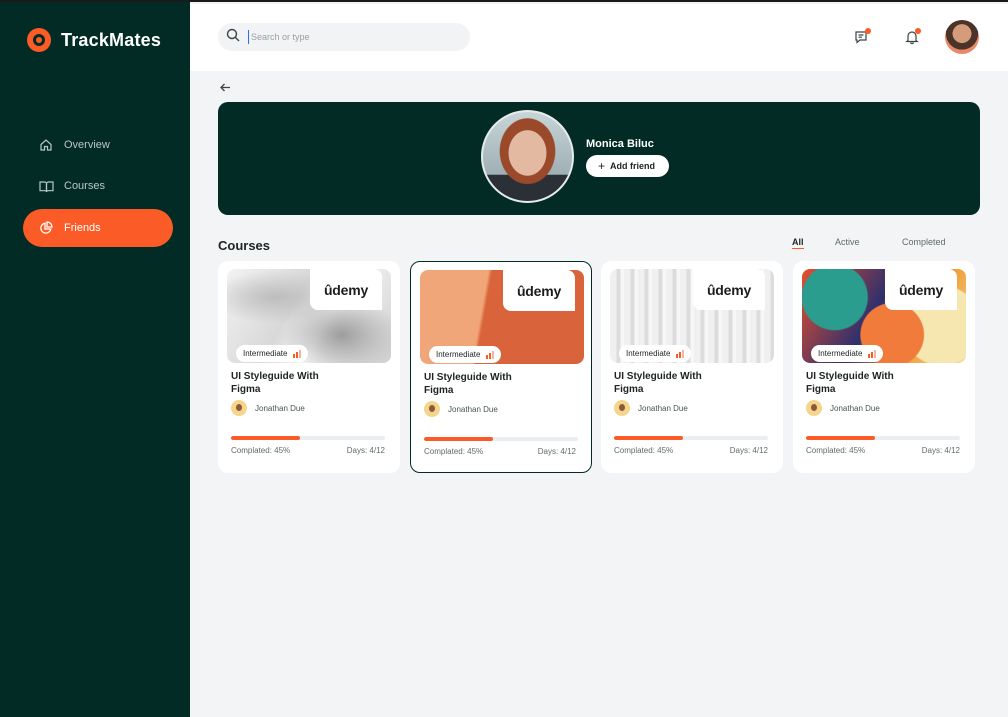  What do you see at coordinates (620, 144) in the screenshot?
I see `profile-name: Monica Biluc` at bounding box center [620, 144].